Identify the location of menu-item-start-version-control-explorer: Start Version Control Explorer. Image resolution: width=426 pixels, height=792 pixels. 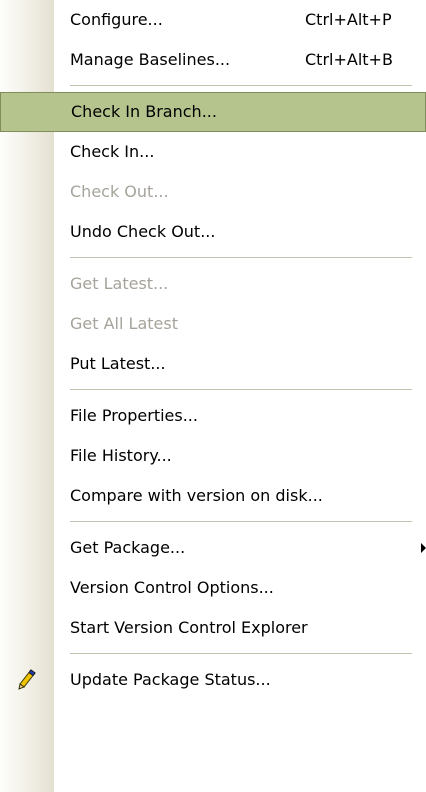
(213, 628).